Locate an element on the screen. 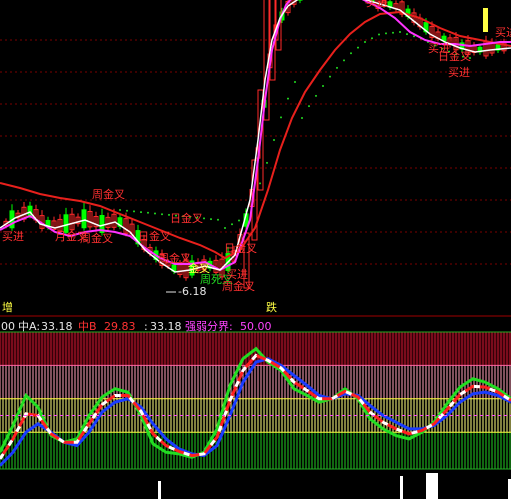  annotation-13: 买进 is located at coordinates (459, 72).